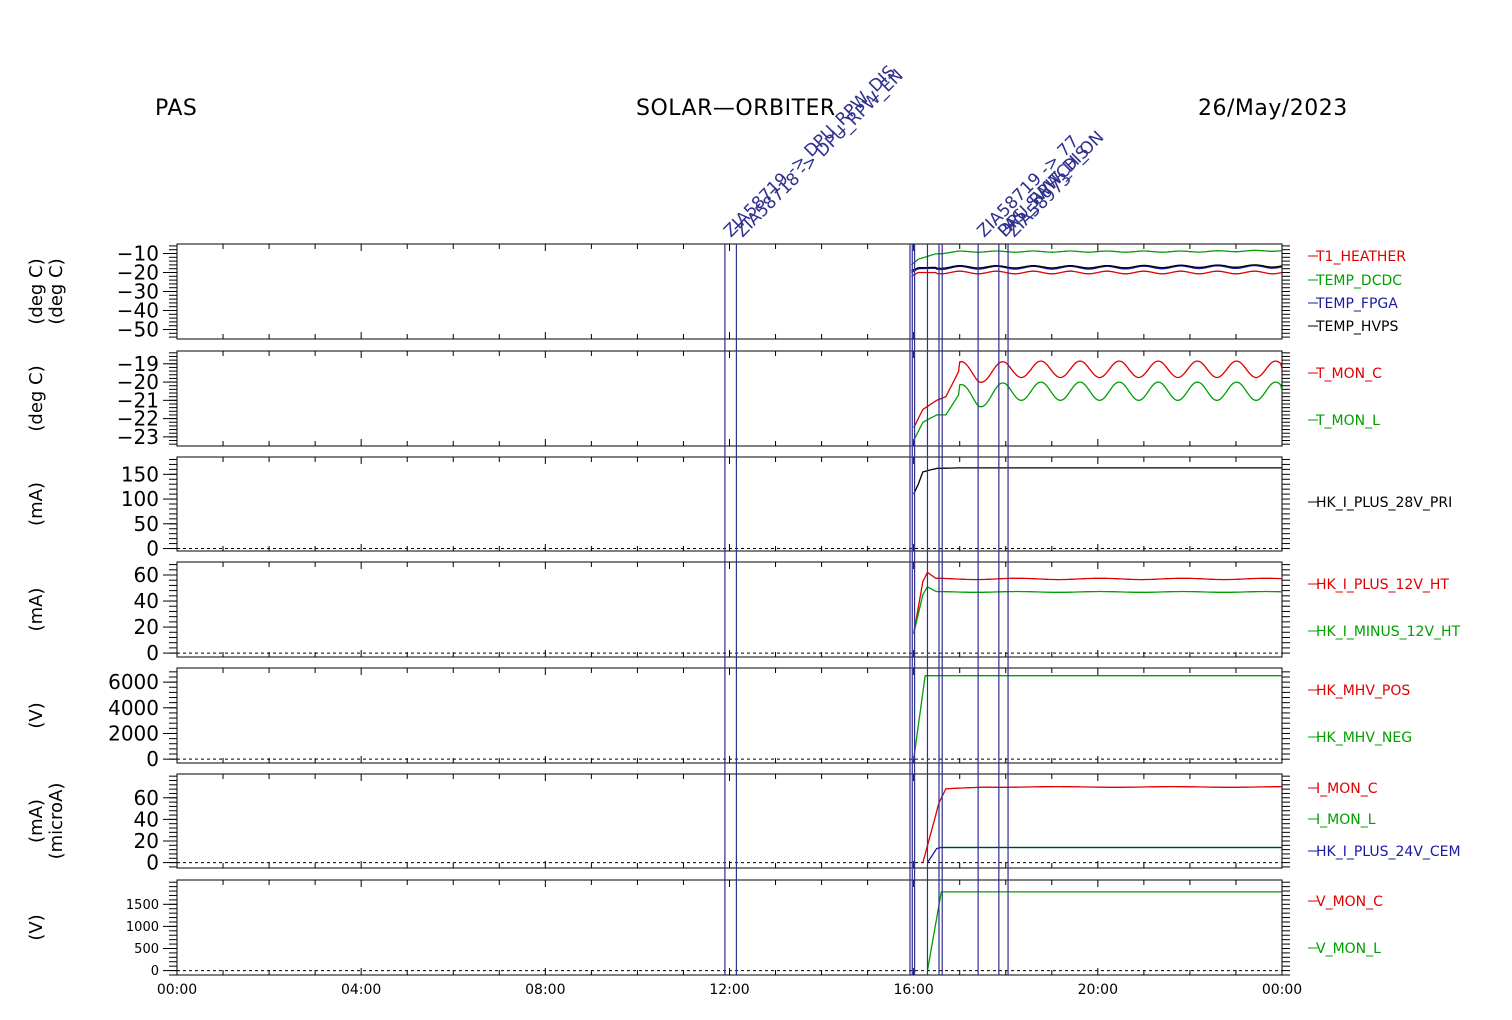 This screenshot has width=1512, height=1020. What do you see at coordinates (1348, 374) in the screenshot?
I see `legend-label: T_MON_C` at bounding box center [1348, 374].